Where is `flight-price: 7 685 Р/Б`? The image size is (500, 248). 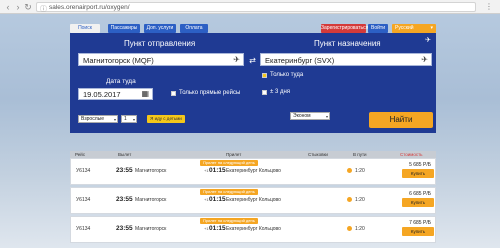 flight-price: 7 685 Р/Б is located at coordinates (420, 223).